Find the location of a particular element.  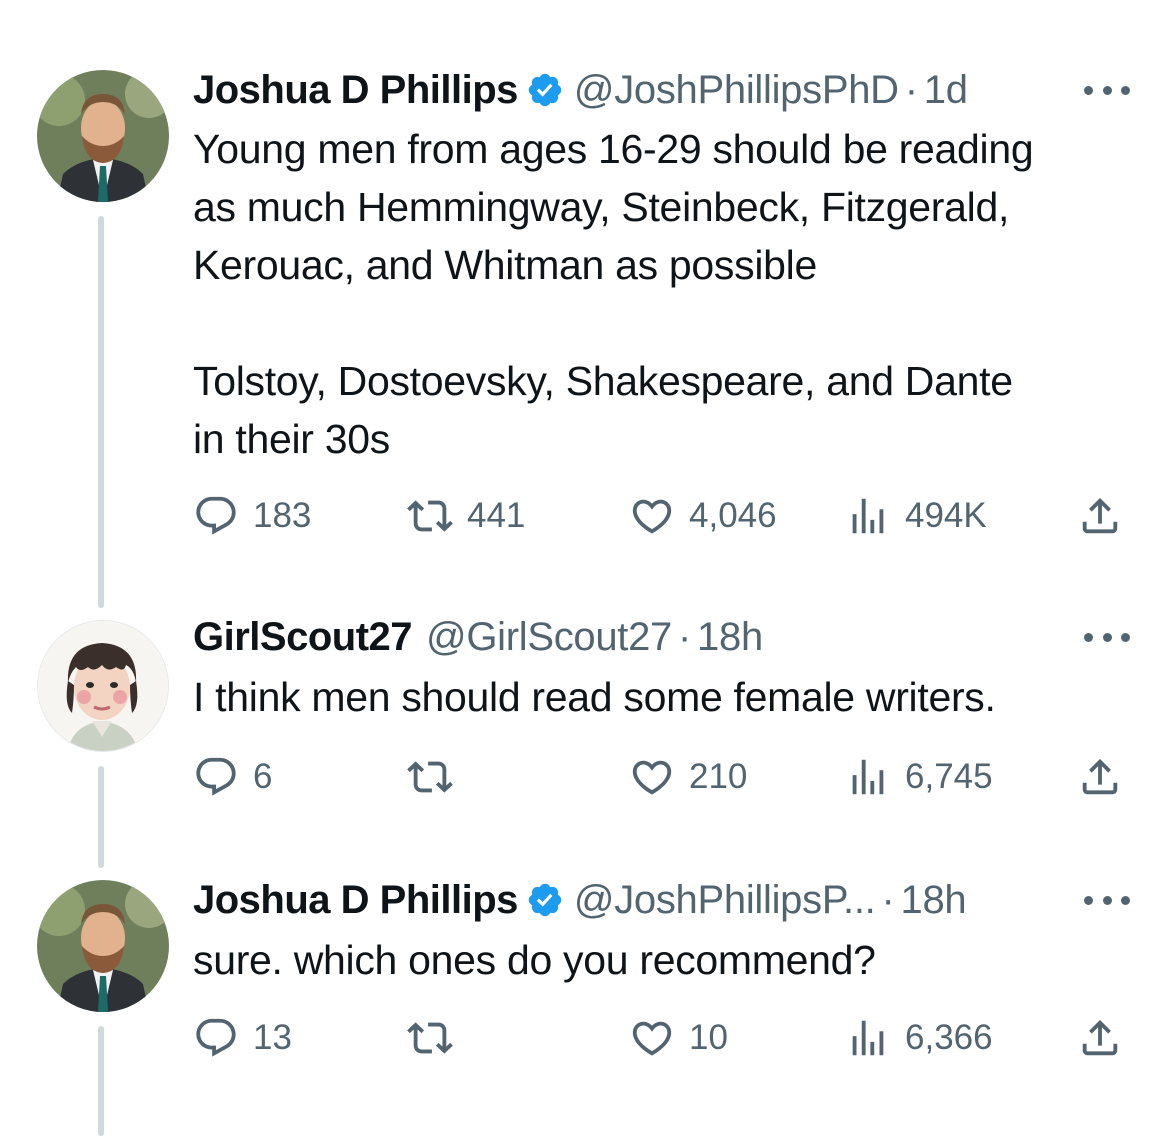

like-count: 4,046 is located at coordinates (733, 515).